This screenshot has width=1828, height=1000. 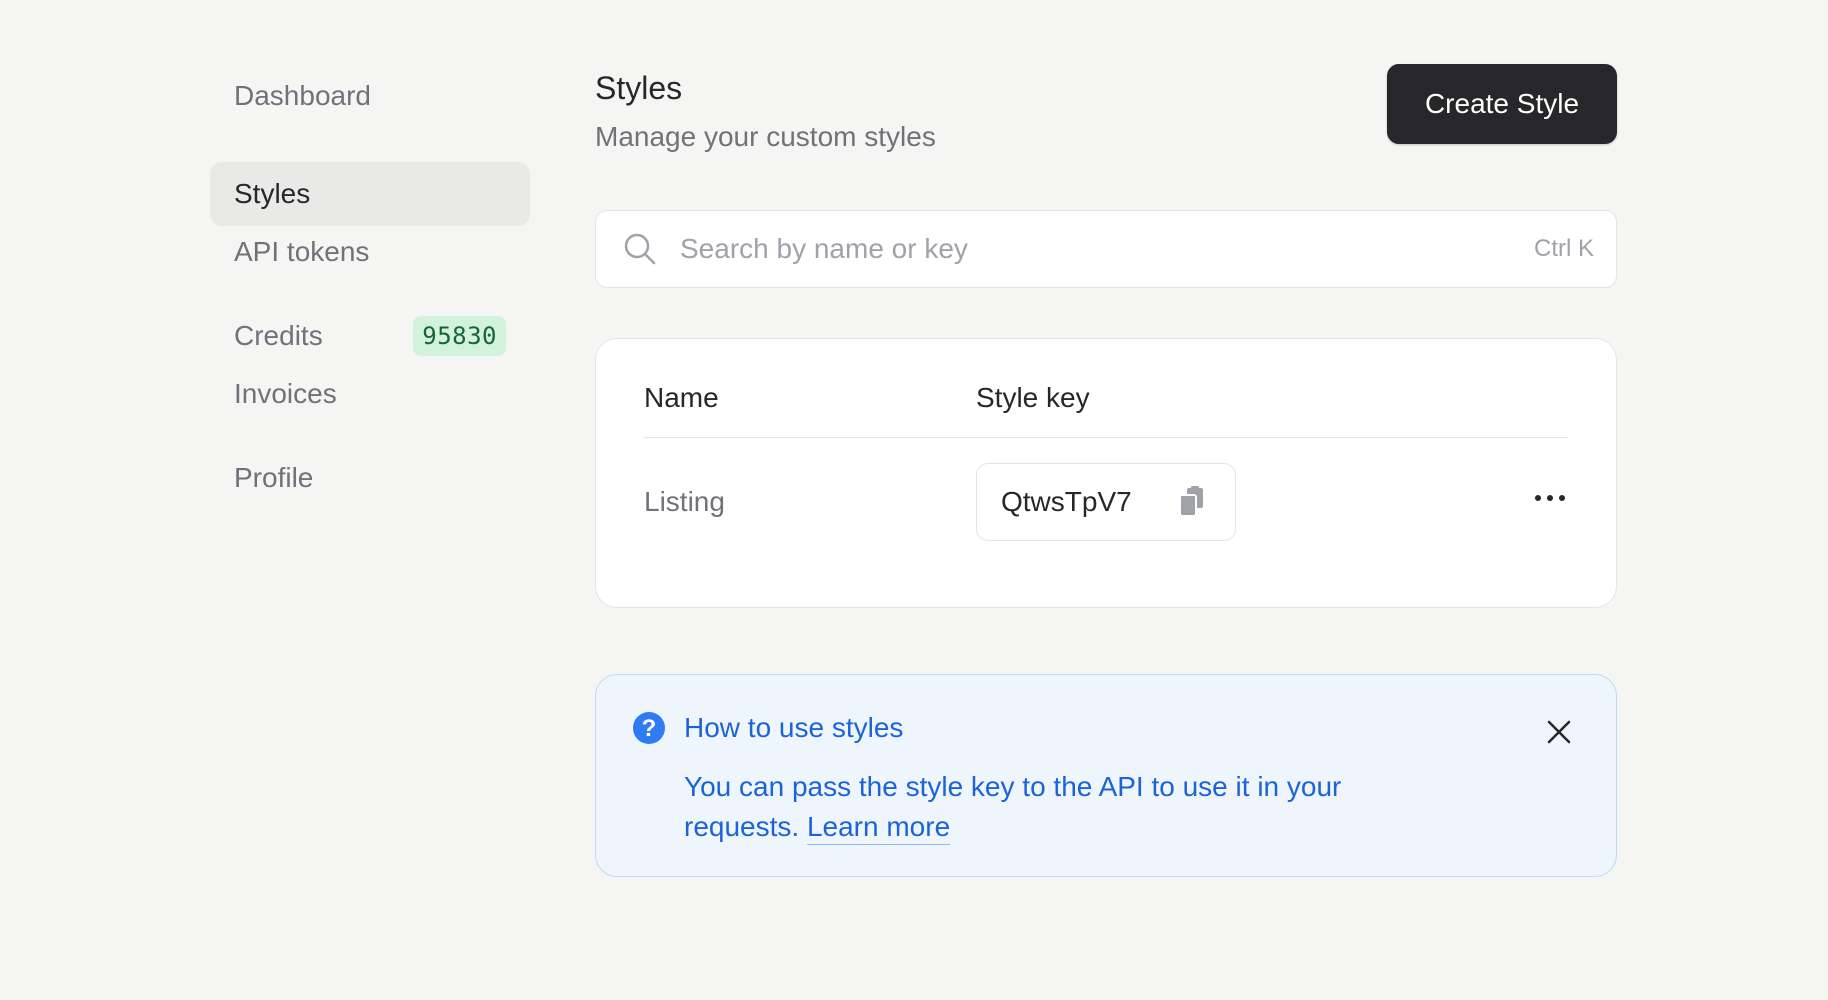 I want to click on column-header-name: Name, so click(x=681, y=397).